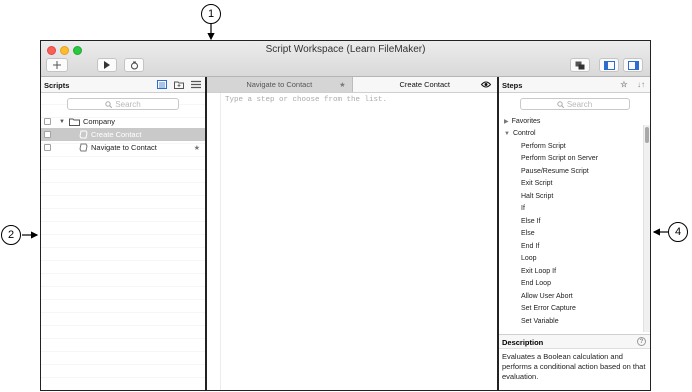 This screenshot has height=392, width=692. What do you see at coordinates (116, 134) in the screenshot?
I see `script-label: Create Contact` at bounding box center [116, 134].